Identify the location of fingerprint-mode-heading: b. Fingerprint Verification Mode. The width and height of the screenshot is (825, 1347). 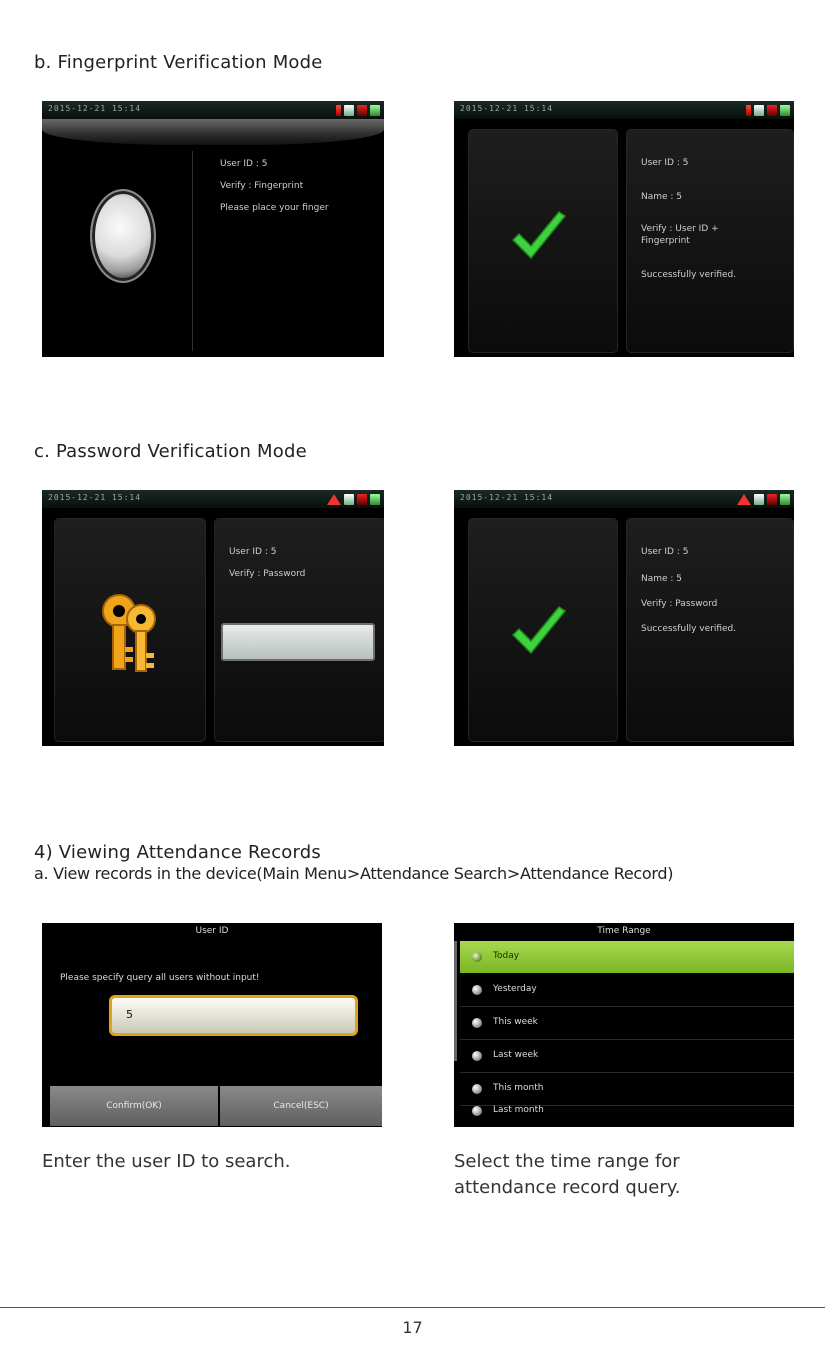
(178, 62).